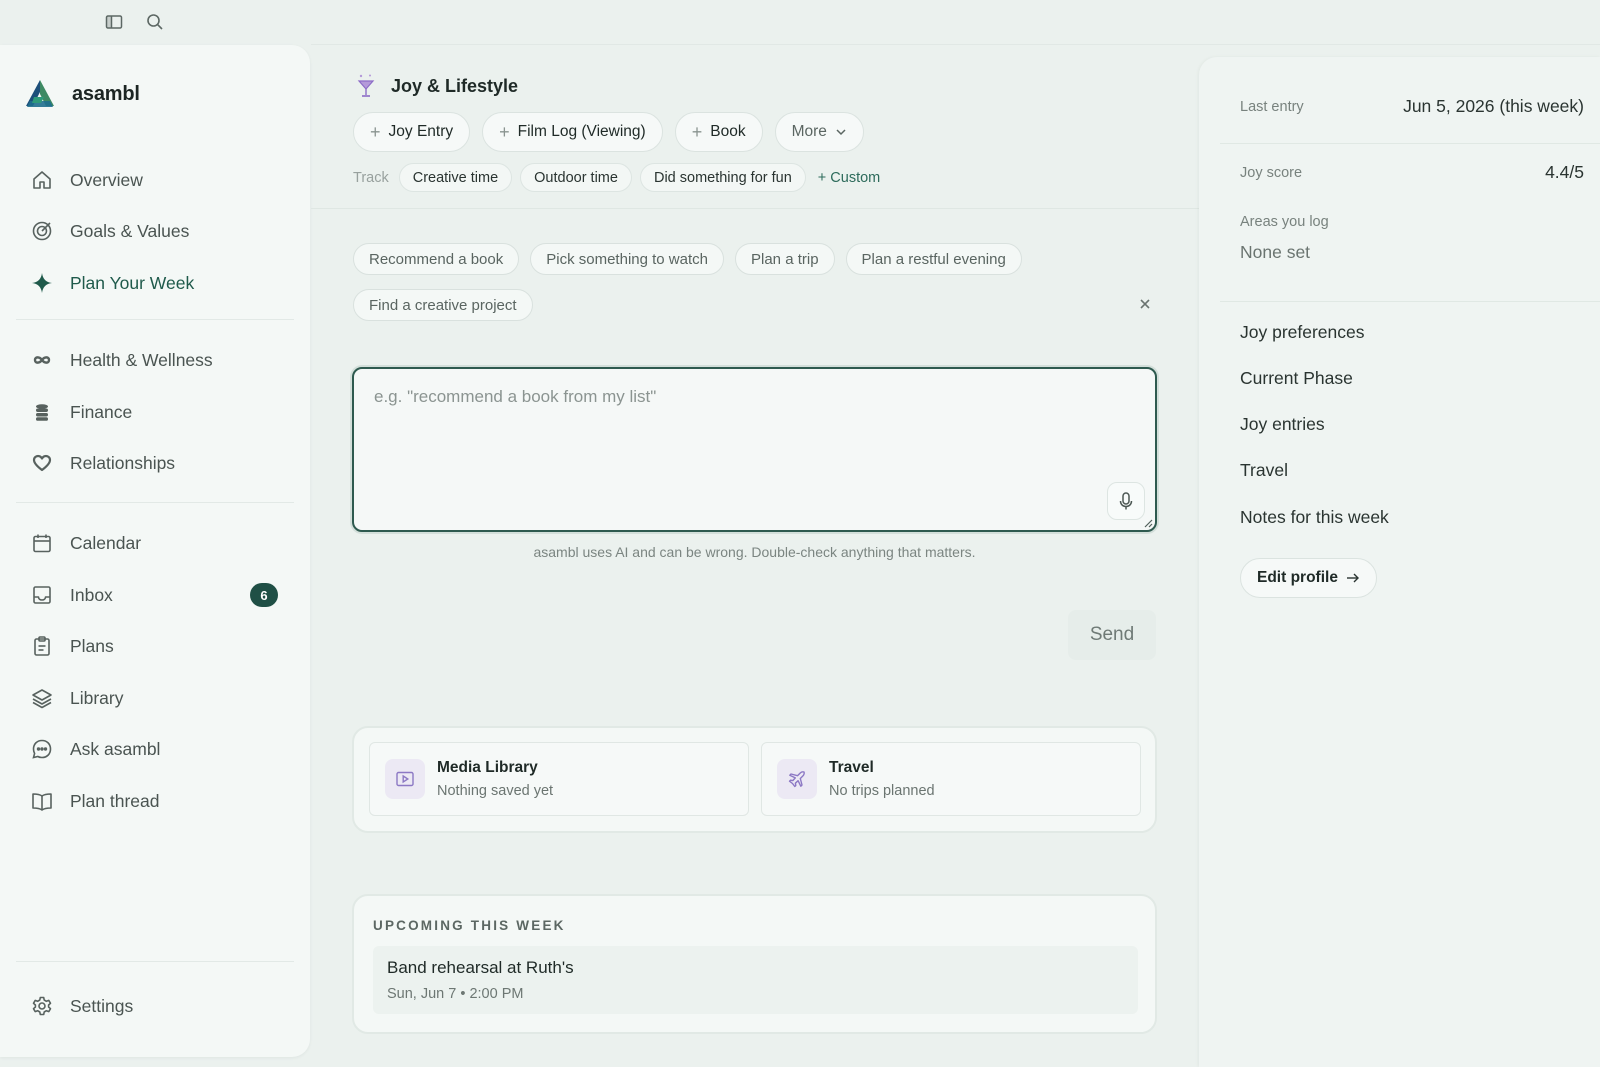 The width and height of the screenshot is (1600, 1067). What do you see at coordinates (115, 748) in the screenshot?
I see `nav-label: Ask asambl` at bounding box center [115, 748].